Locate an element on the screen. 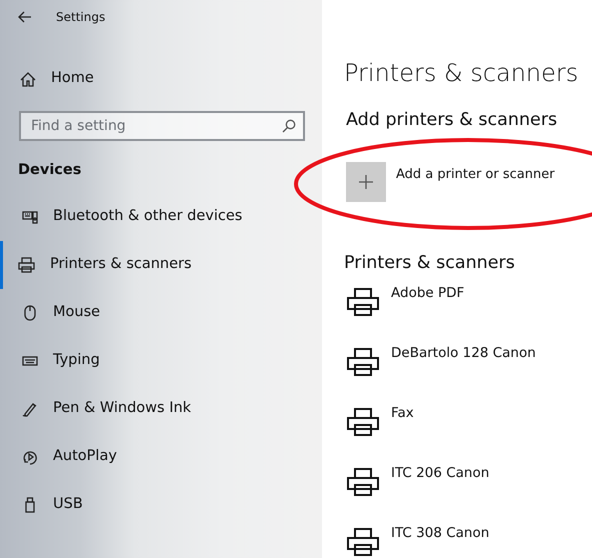 Image resolution: width=592 pixels, height=558 pixels. section-heading: Add printers & scanners is located at coordinates (452, 120).